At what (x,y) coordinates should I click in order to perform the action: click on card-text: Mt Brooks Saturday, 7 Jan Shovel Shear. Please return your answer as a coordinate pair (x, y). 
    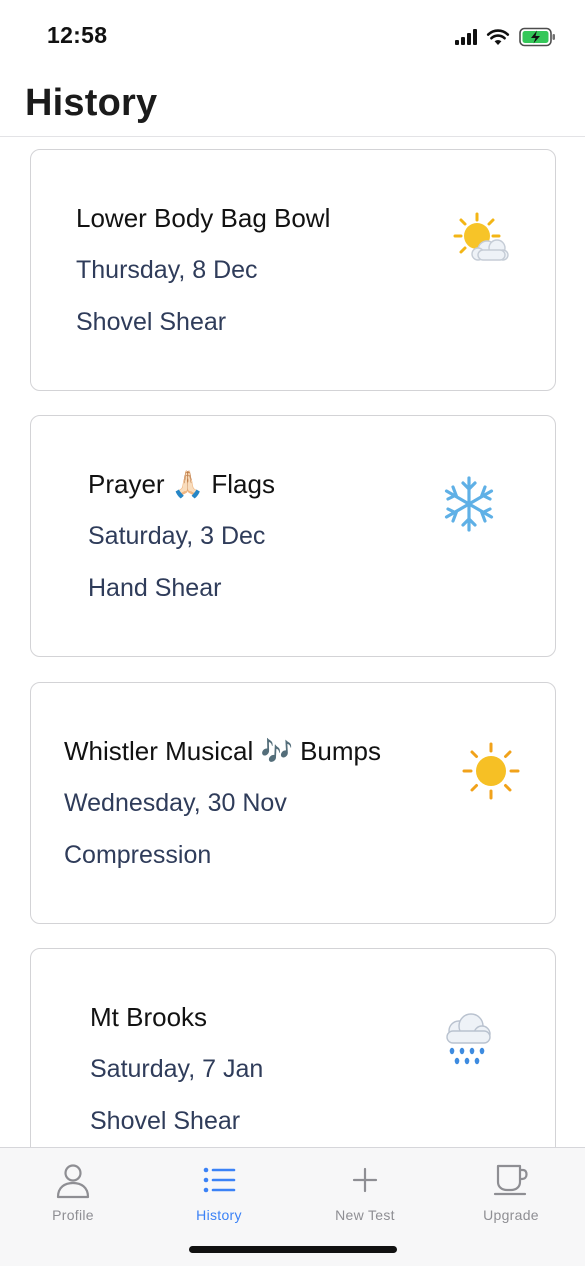
    Looking at the image, I should click on (176, 1069).